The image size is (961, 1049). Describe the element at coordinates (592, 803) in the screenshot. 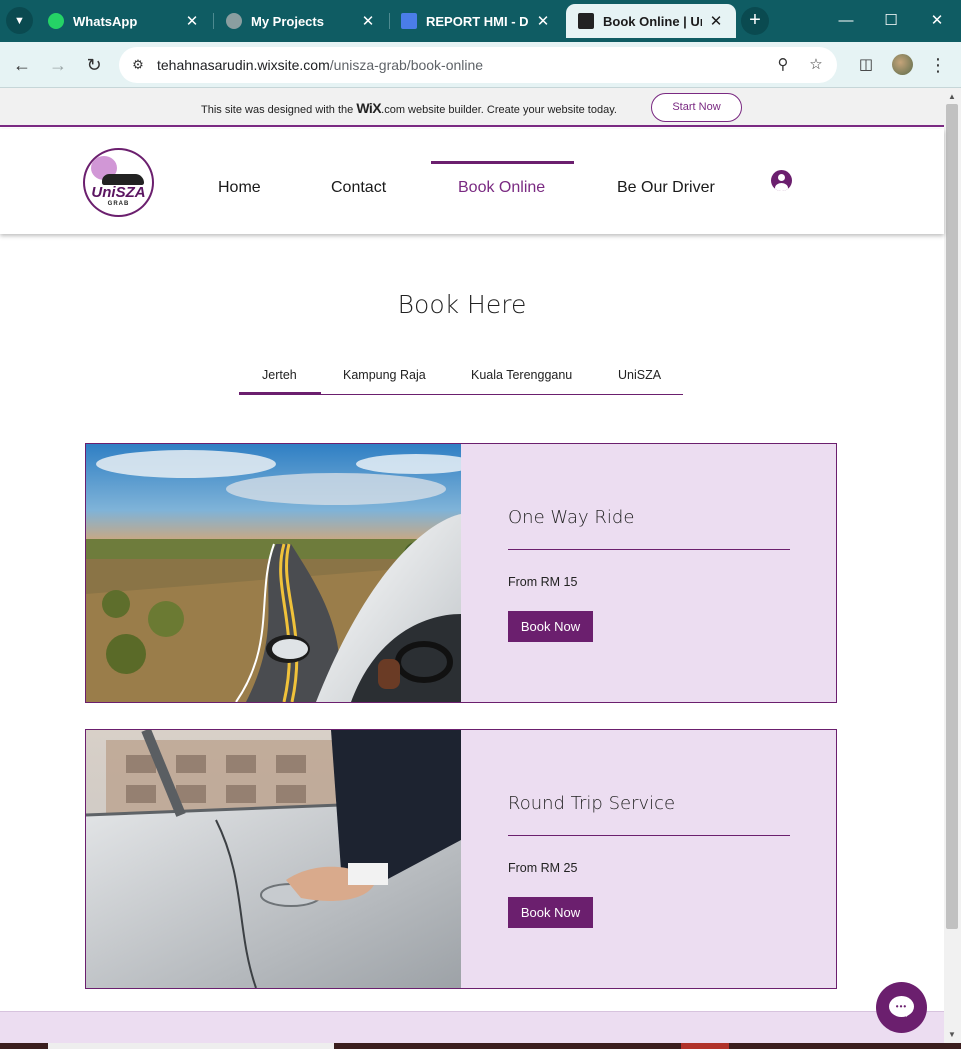

I see `service-title: Round Trip Service` at that location.